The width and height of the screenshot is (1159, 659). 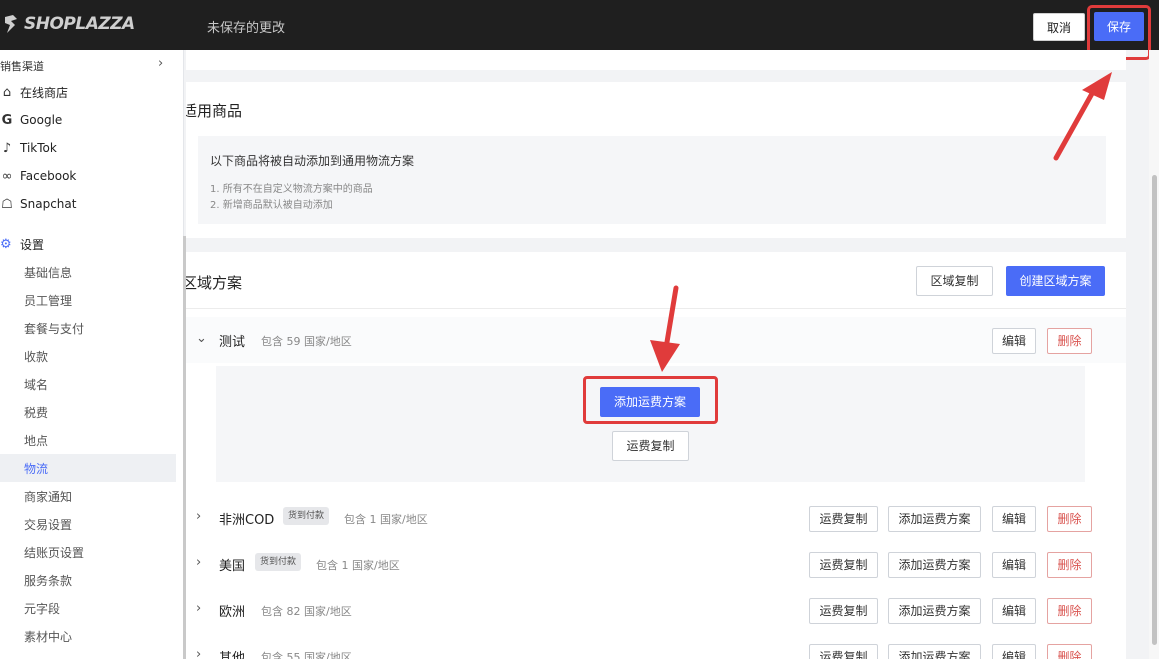 What do you see at coordinates (954, 281) in the screenshot?
I see `copy-zone-button: 区域复制` at bounding box center [954, 281].